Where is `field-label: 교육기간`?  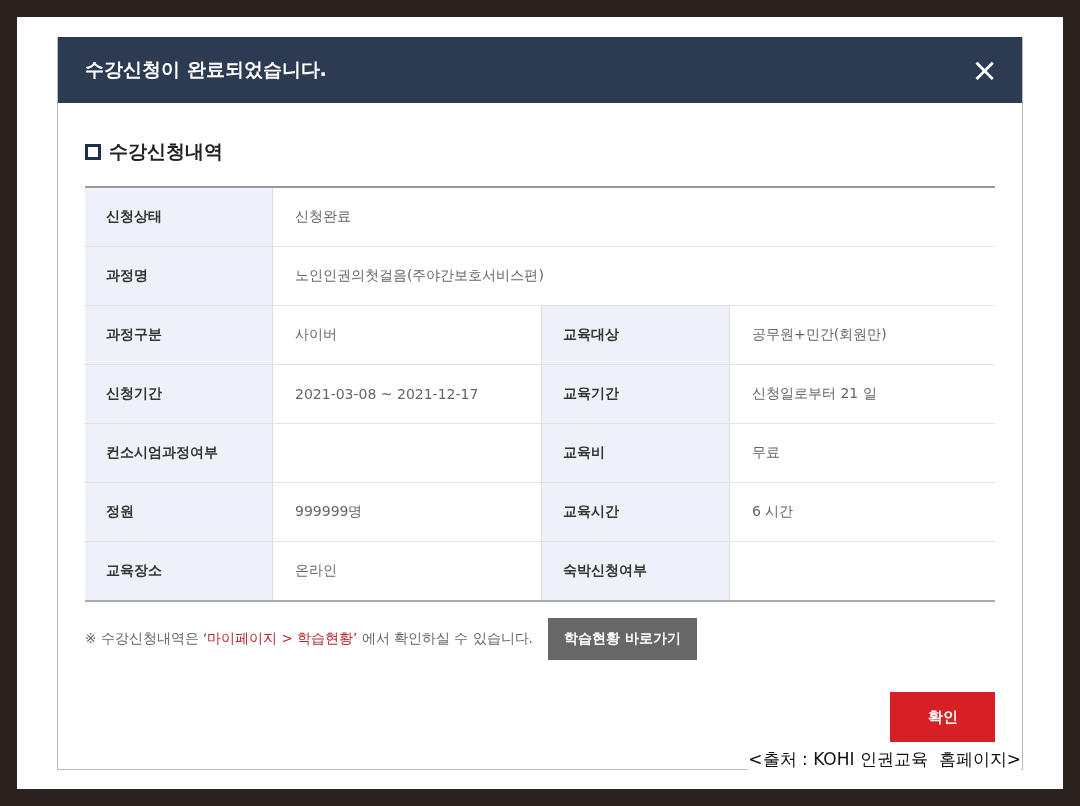
field-label: 교육기간 is located at coordinates (636, 394).